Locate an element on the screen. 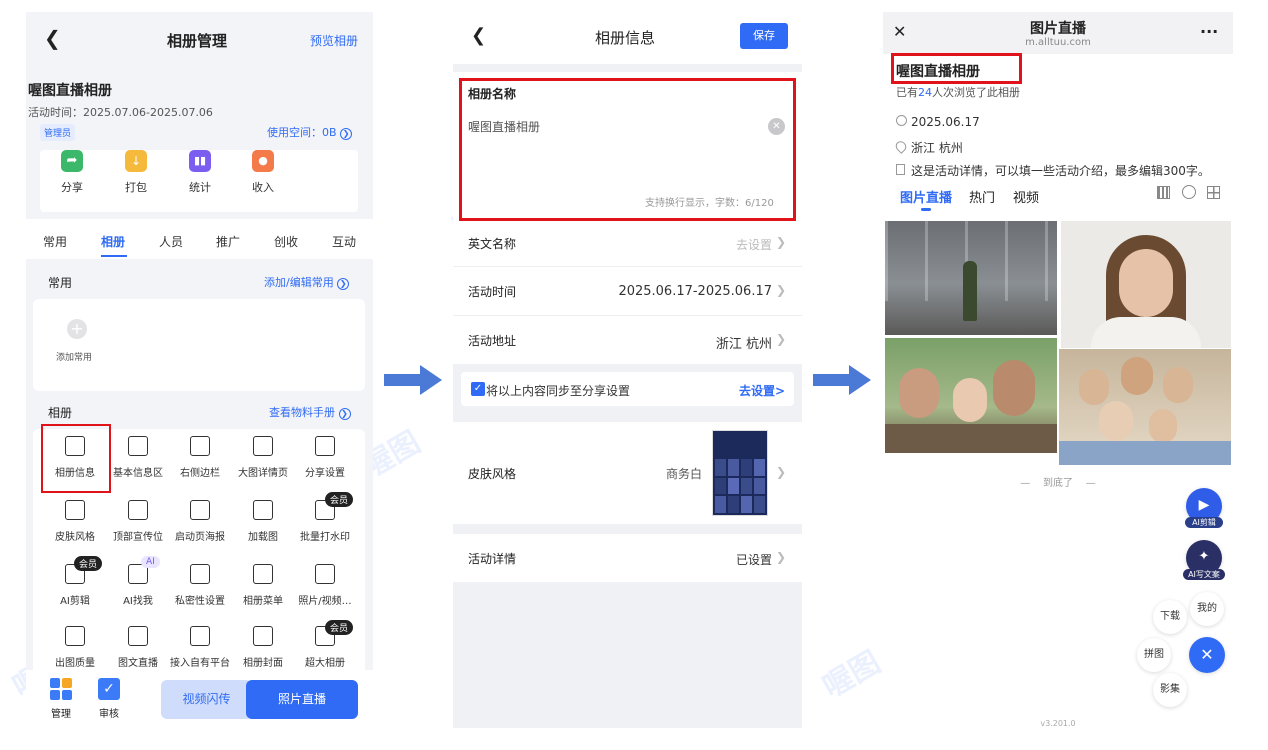  tool-label: 分享设置 is located at coordinates (325, 473).